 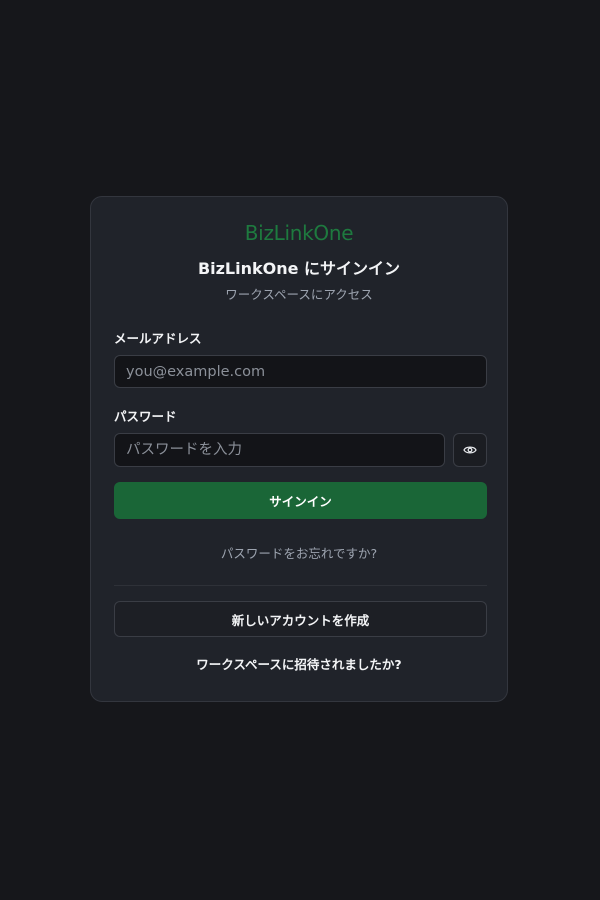 What do you see at coordinates (145, 416) in the screenshot?
I see `password-label: パスワード` at bounding box center [145, 416].